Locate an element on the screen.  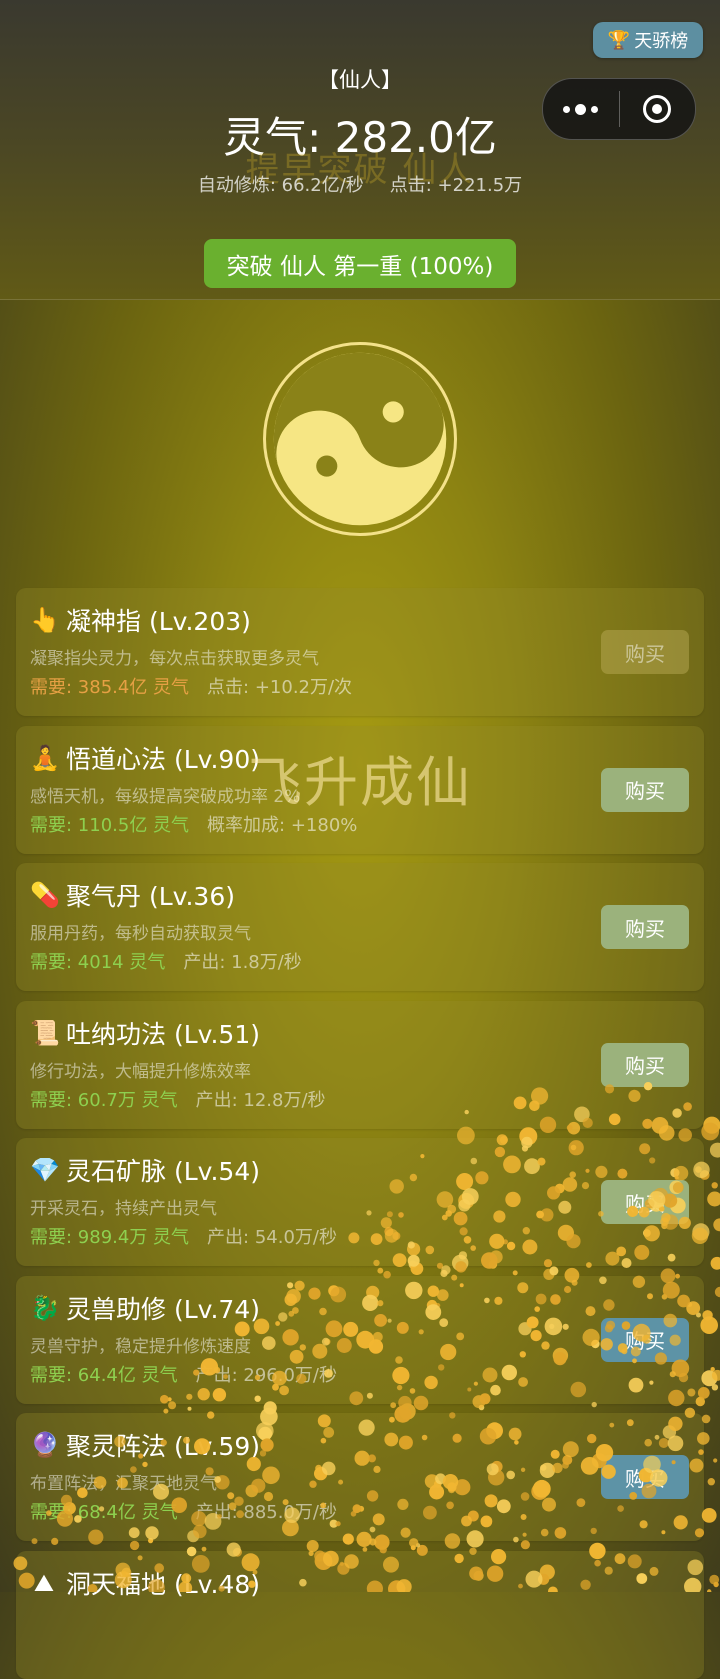
upgrade-name: 聚气丹 (Lv.36) is located at coordinates (150, 896).